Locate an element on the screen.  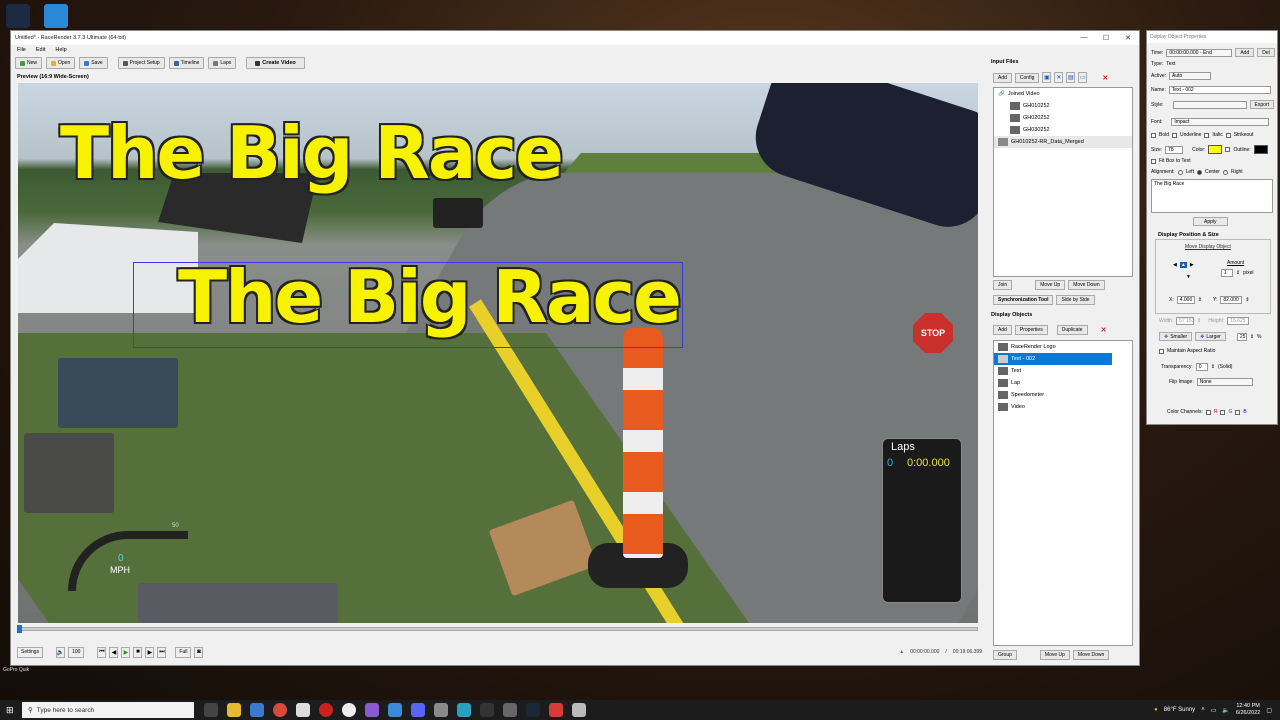
export-button: Export is located at coordinates (1261, 104).